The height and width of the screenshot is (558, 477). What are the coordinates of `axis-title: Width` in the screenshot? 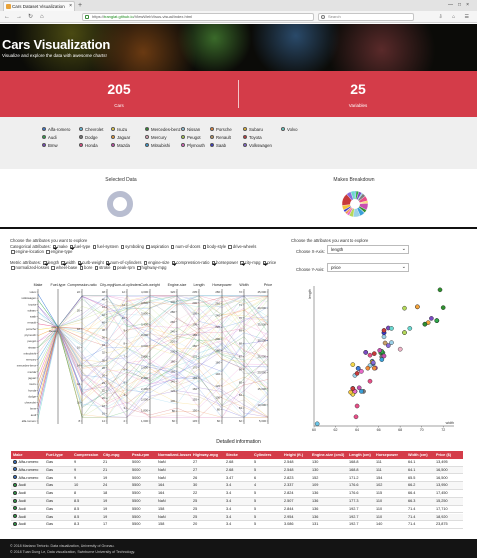 It's located at (243, 285).